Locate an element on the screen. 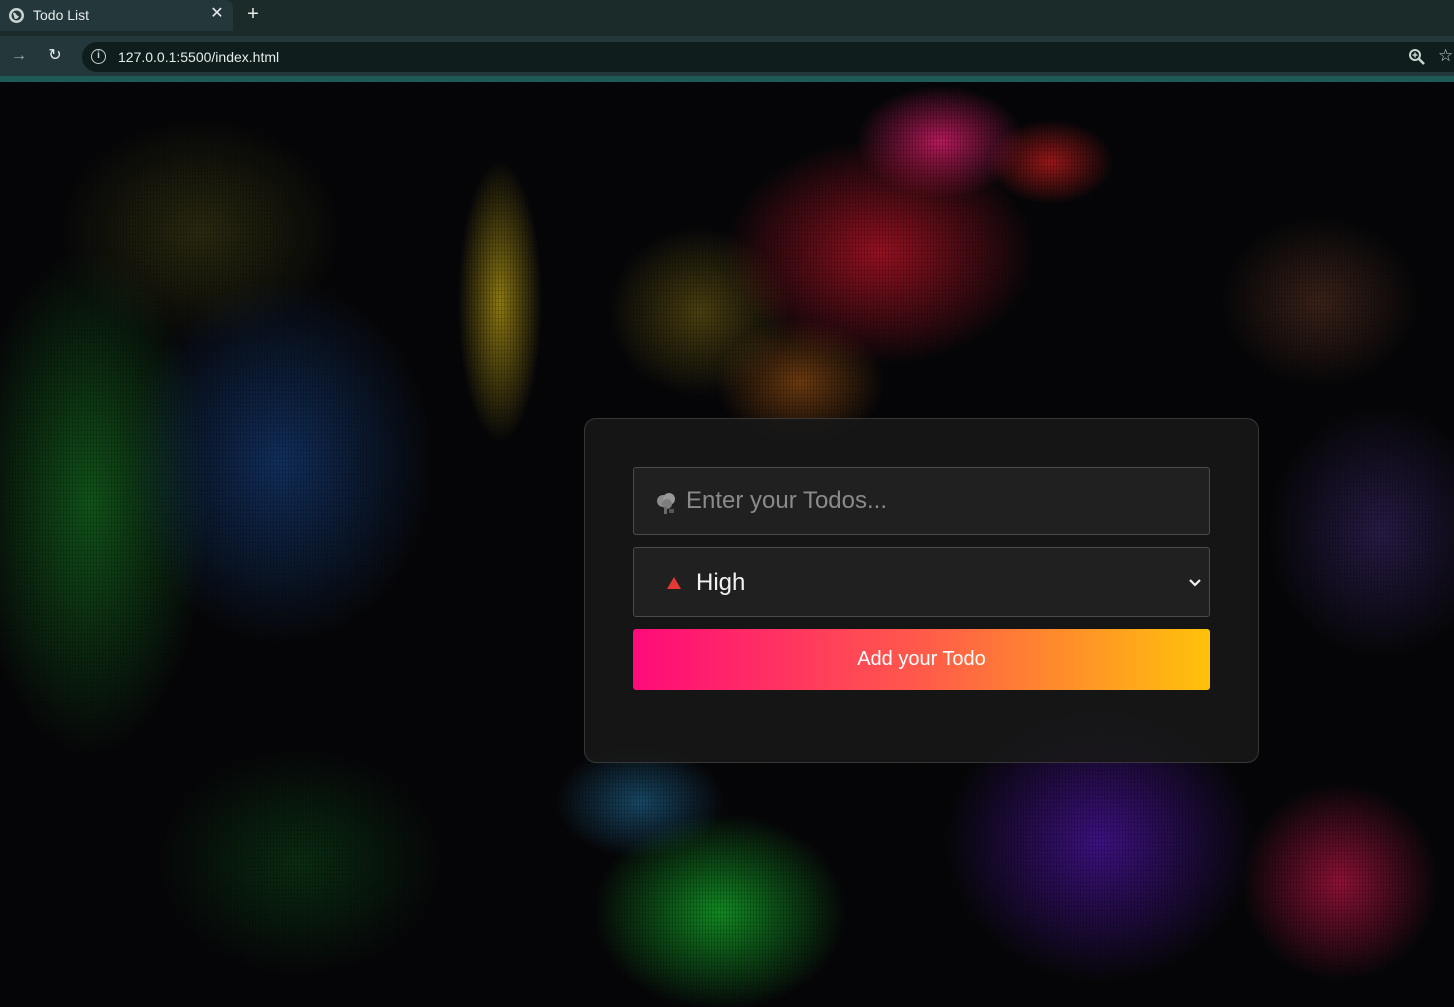  todo-input-field is located at coordinates (921, 501).